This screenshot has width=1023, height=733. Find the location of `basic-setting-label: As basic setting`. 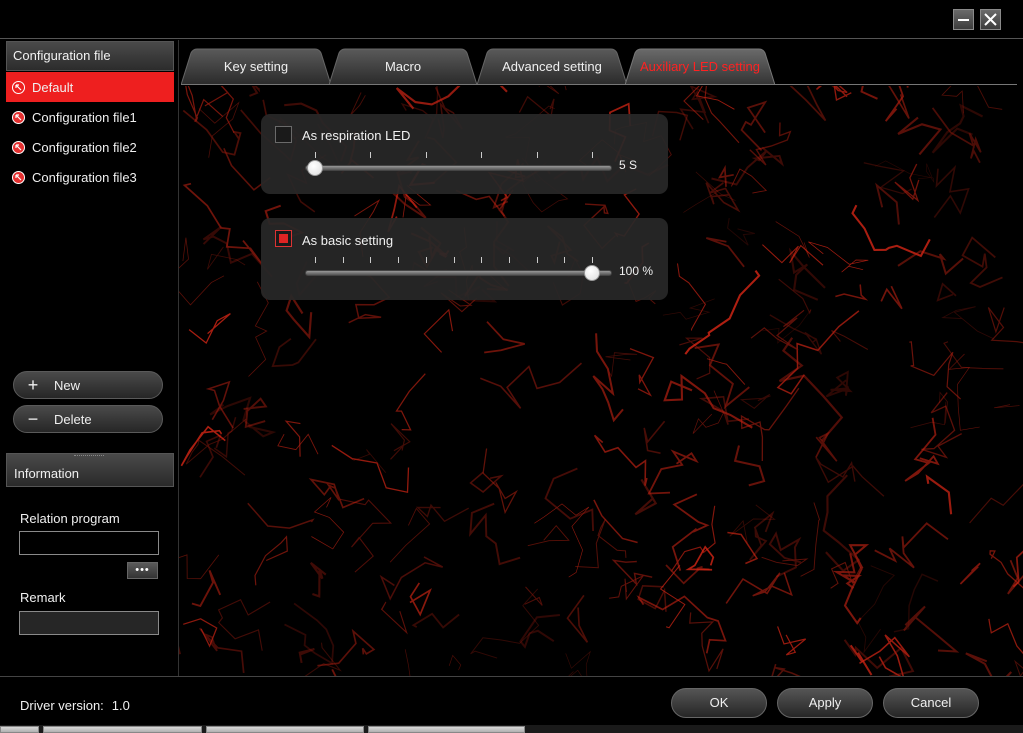

basic-setting-label: As basic setting is located at coordinates (348, 240).